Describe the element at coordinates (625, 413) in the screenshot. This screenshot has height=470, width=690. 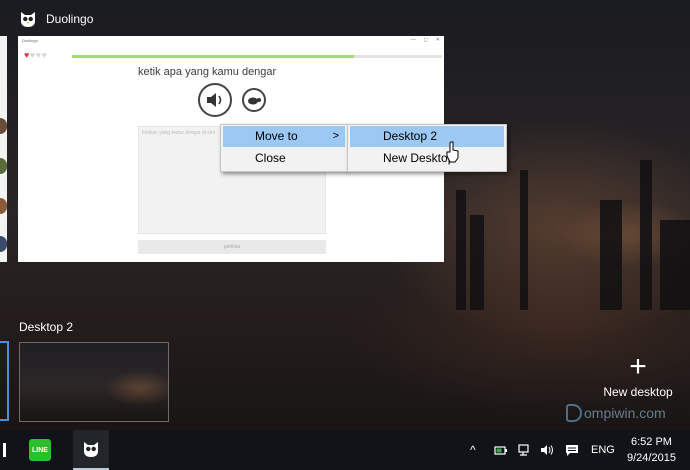
I see `watermark-text: ompiwin.com` at that location.